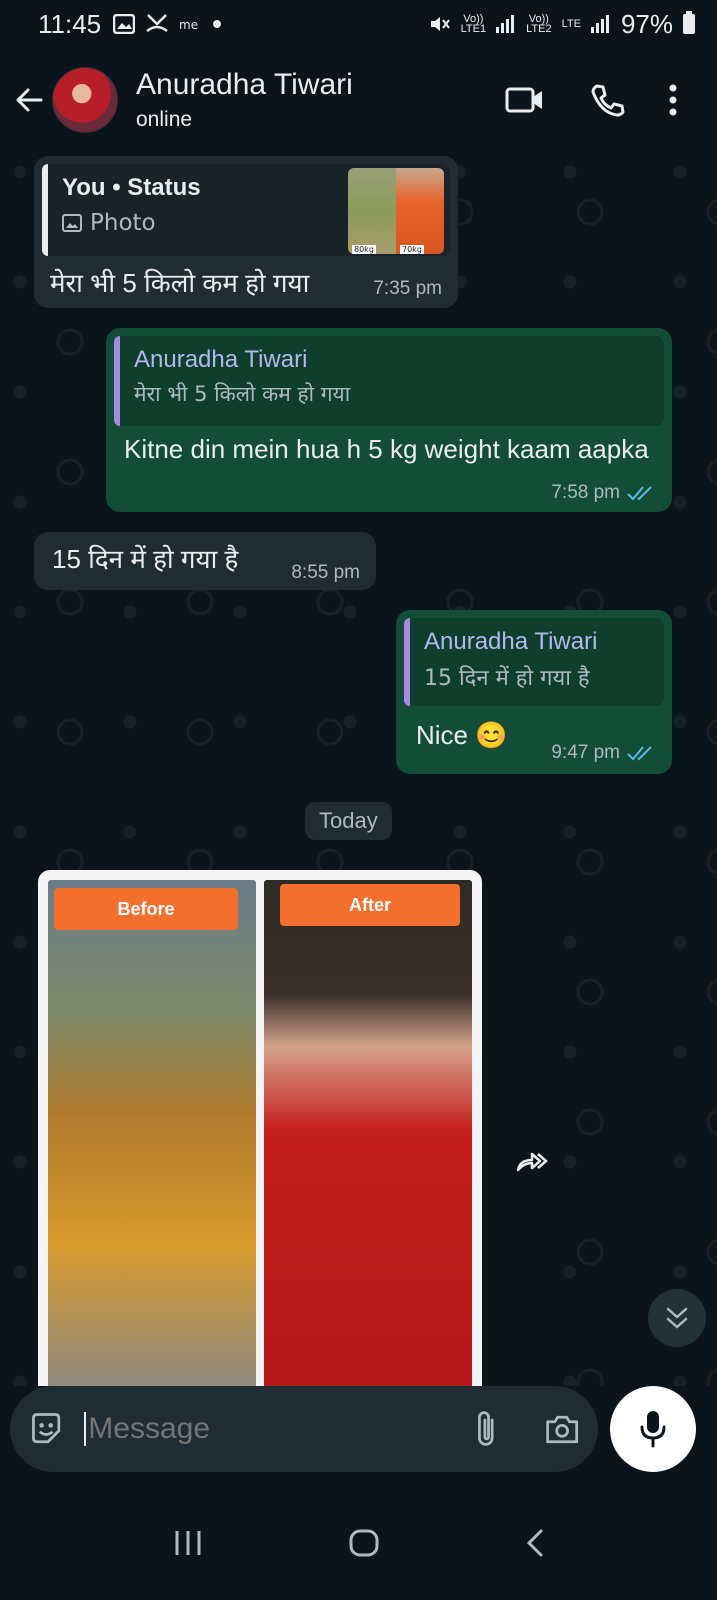 The image size is (717, 1600). I want to click on message-incoming: 15 दिन में हो गया है 8:55 pm, so click(205, 561).